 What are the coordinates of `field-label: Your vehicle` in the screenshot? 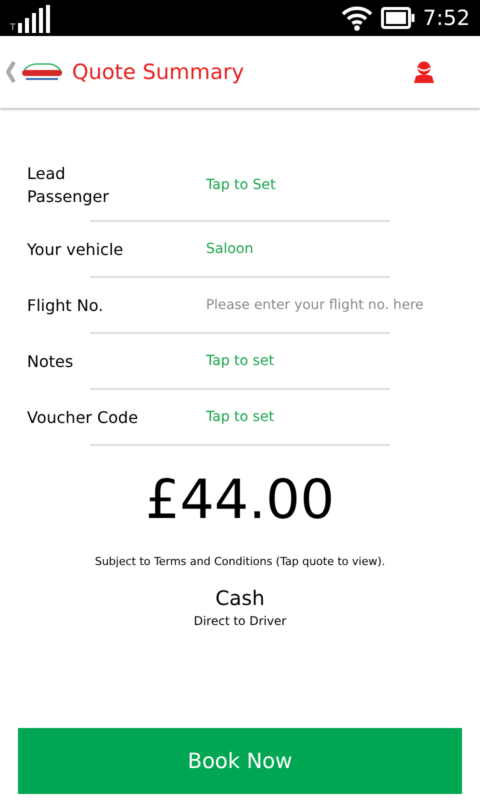 It's located at (75, 249).